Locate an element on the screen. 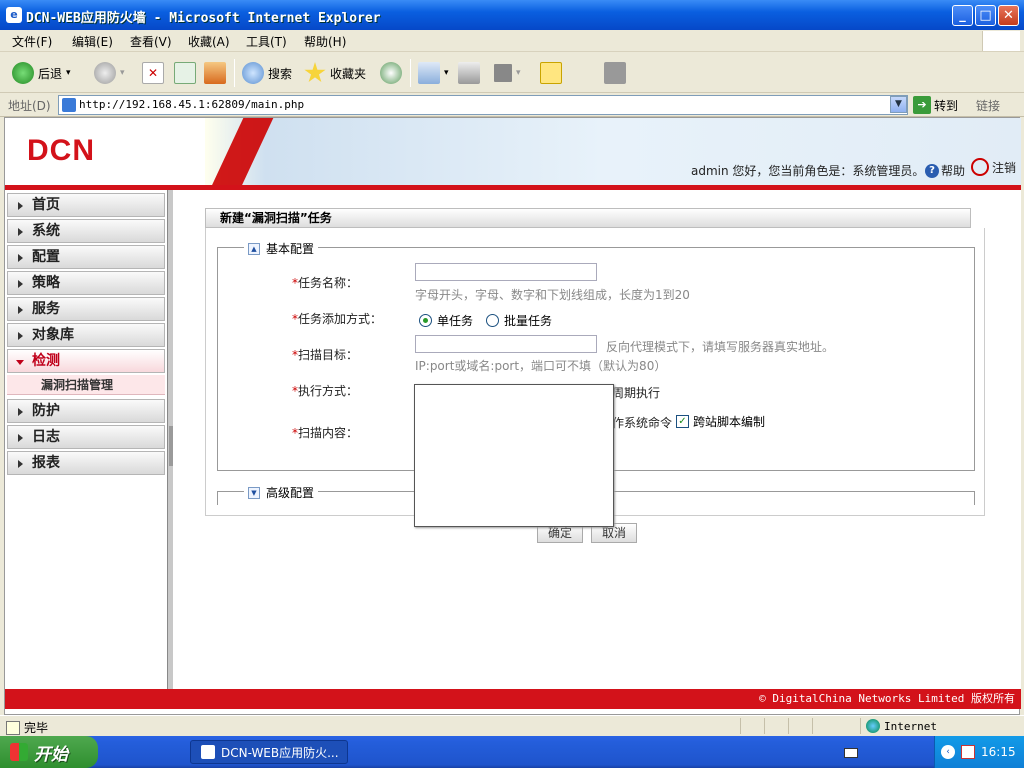 This screenshot has height=768, width=1024. checkmark-icon: ✓ is located at coordinates (682, 421).